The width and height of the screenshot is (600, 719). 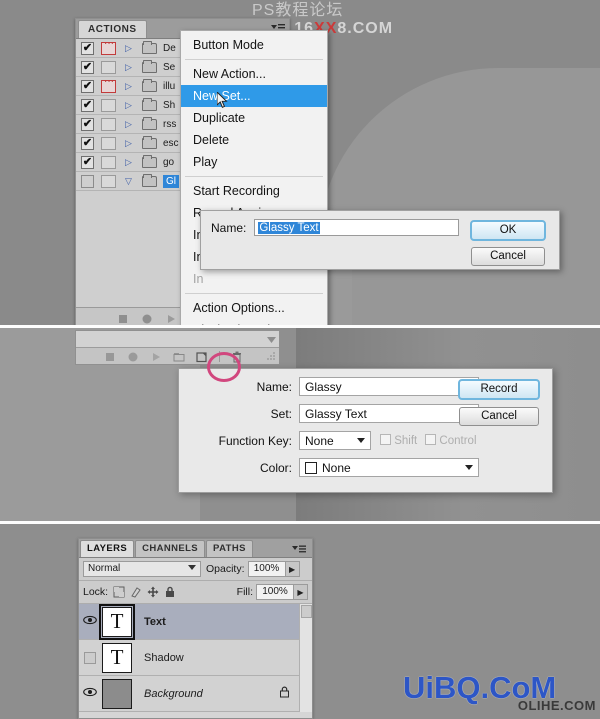 What do you see at coordinates (292, 569) in the screenshot?
I see `opacity-stepper-icon: ▶` at bounding box center [292, 569].